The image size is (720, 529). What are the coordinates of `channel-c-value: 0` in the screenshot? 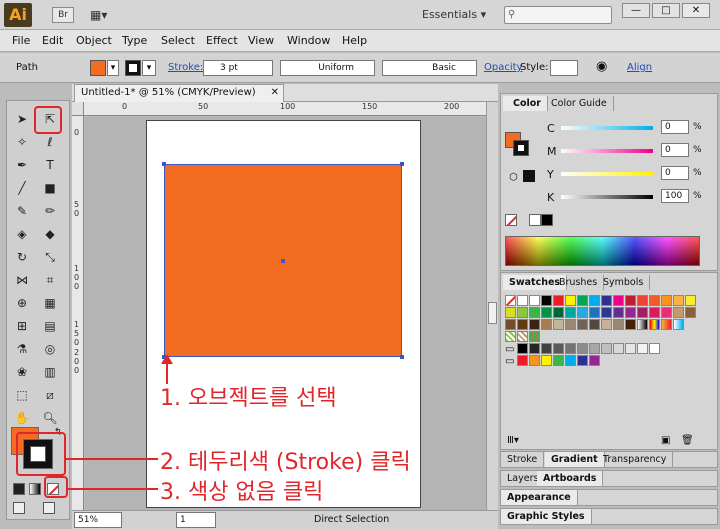 It's located at (675, 127).